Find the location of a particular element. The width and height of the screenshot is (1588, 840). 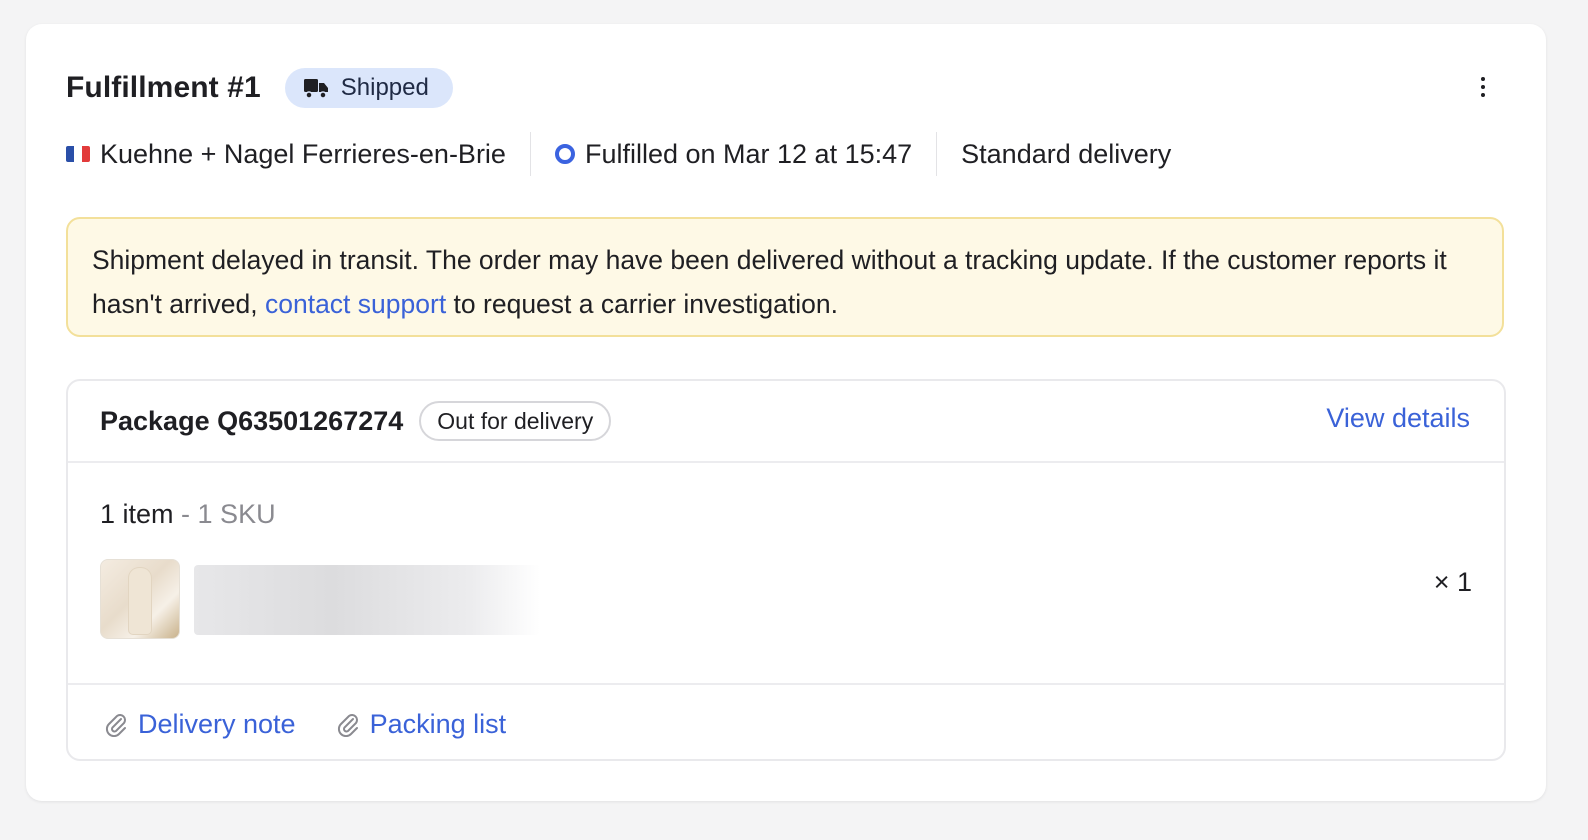

fulfillment-title: Fulfillment #1 is located at coordinates (163, 87).